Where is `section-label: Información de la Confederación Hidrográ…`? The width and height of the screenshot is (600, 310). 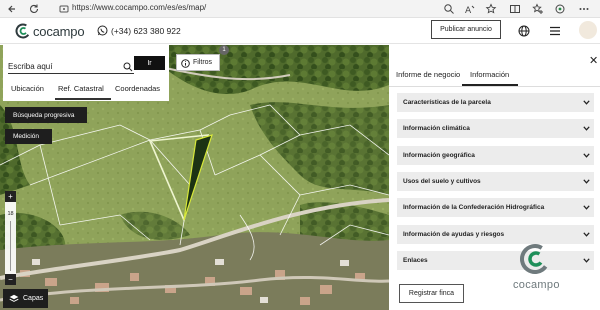 section-label: Información de la Confederación Hidrográ… is located at coordinates (474, 207).